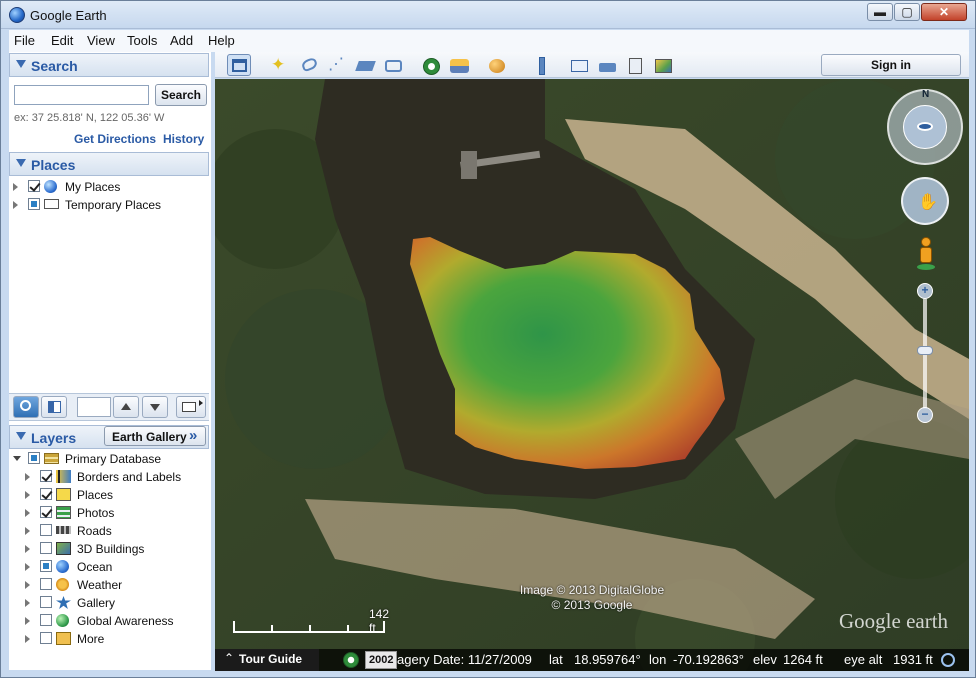 This screenshot has height=678, width=976. What do you see at coordinates (459, 65) in the screenshot?
I see `sunlight-button` at bounding box center [459, 65].